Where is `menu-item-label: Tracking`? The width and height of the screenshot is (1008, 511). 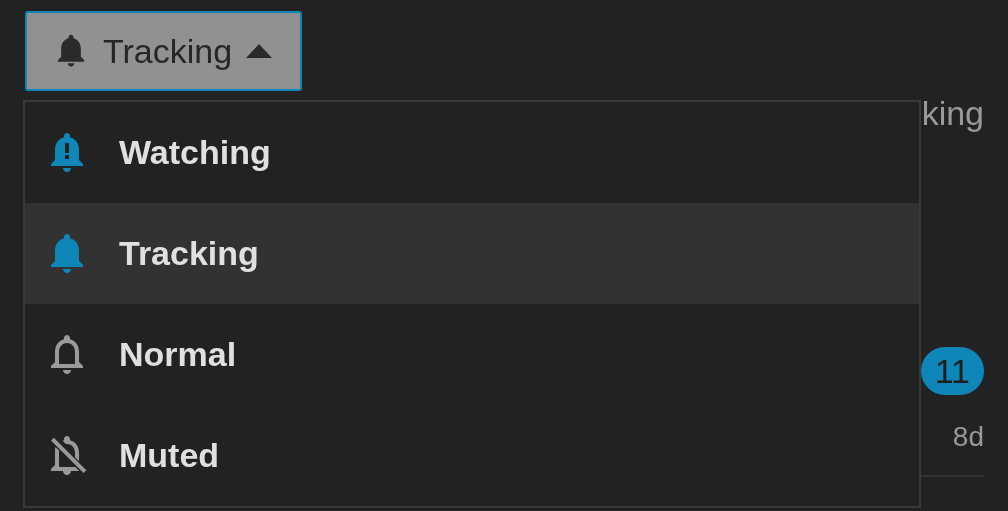 menu-item-label: Tracking is located at coordinates (189, 253).